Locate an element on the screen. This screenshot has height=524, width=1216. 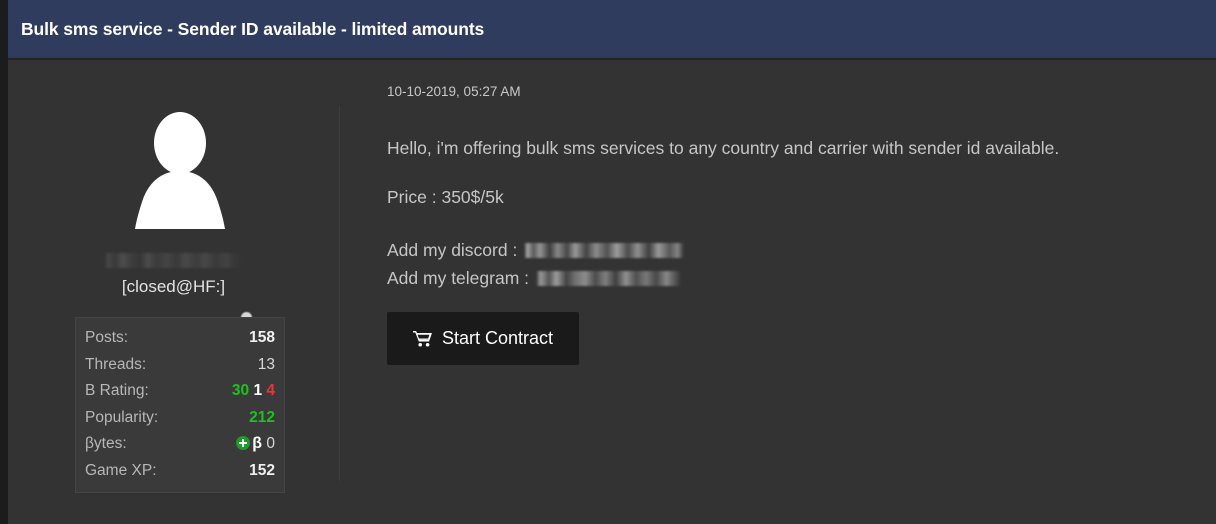
stat-value-b-rating: 30 1 4 is located at coordinates (253, 391).